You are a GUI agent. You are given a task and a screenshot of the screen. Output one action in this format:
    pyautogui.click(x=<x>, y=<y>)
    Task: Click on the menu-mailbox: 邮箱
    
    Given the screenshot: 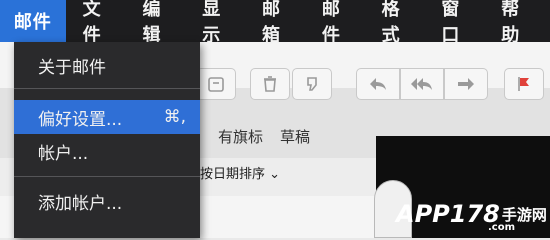 What is the action you would take?
    pyautogui.click(x=281, y=23)
    